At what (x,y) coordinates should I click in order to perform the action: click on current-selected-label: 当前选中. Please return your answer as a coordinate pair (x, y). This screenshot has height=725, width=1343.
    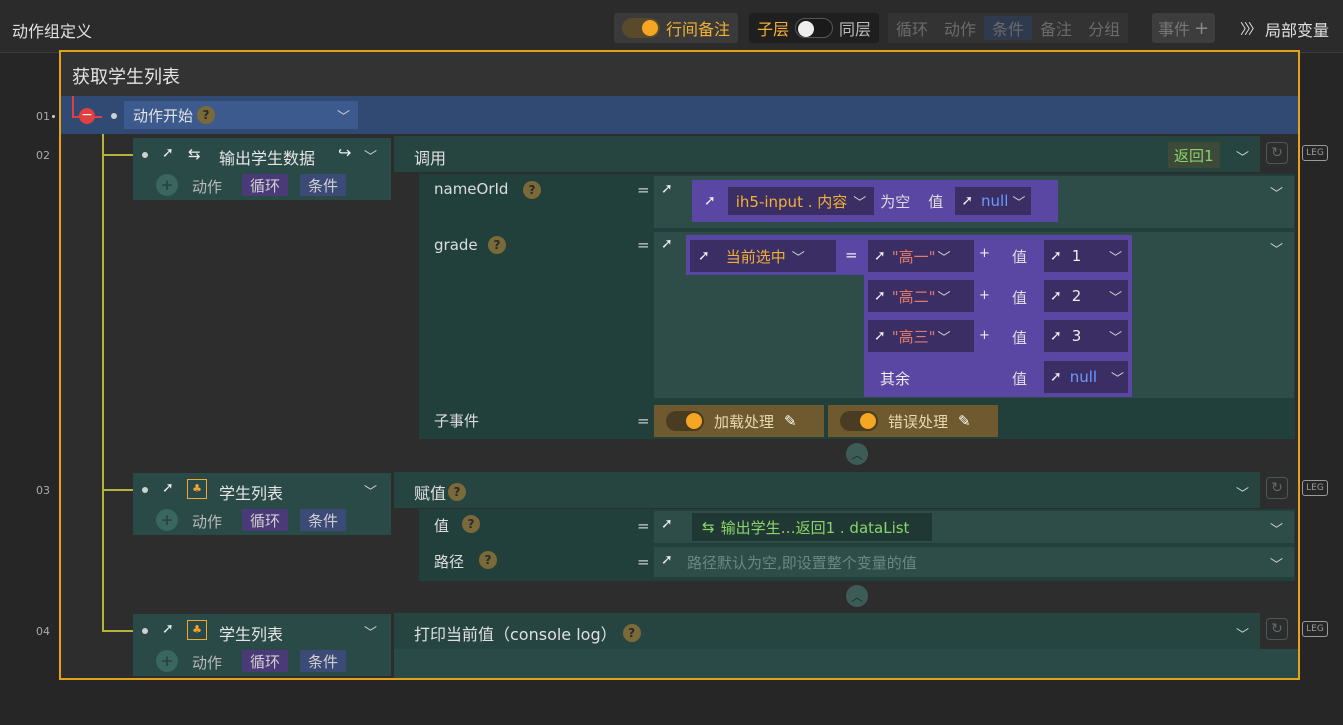
    Looking at the image, I should click on (755, 256).